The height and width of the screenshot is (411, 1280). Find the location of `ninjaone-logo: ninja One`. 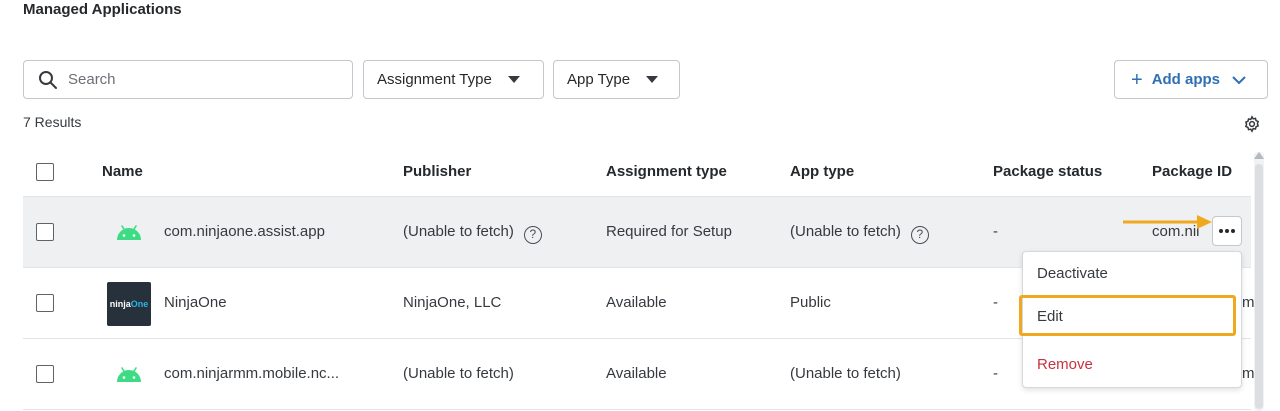

ninjaone-logo: ninja One is located at coordinates (129, 304).